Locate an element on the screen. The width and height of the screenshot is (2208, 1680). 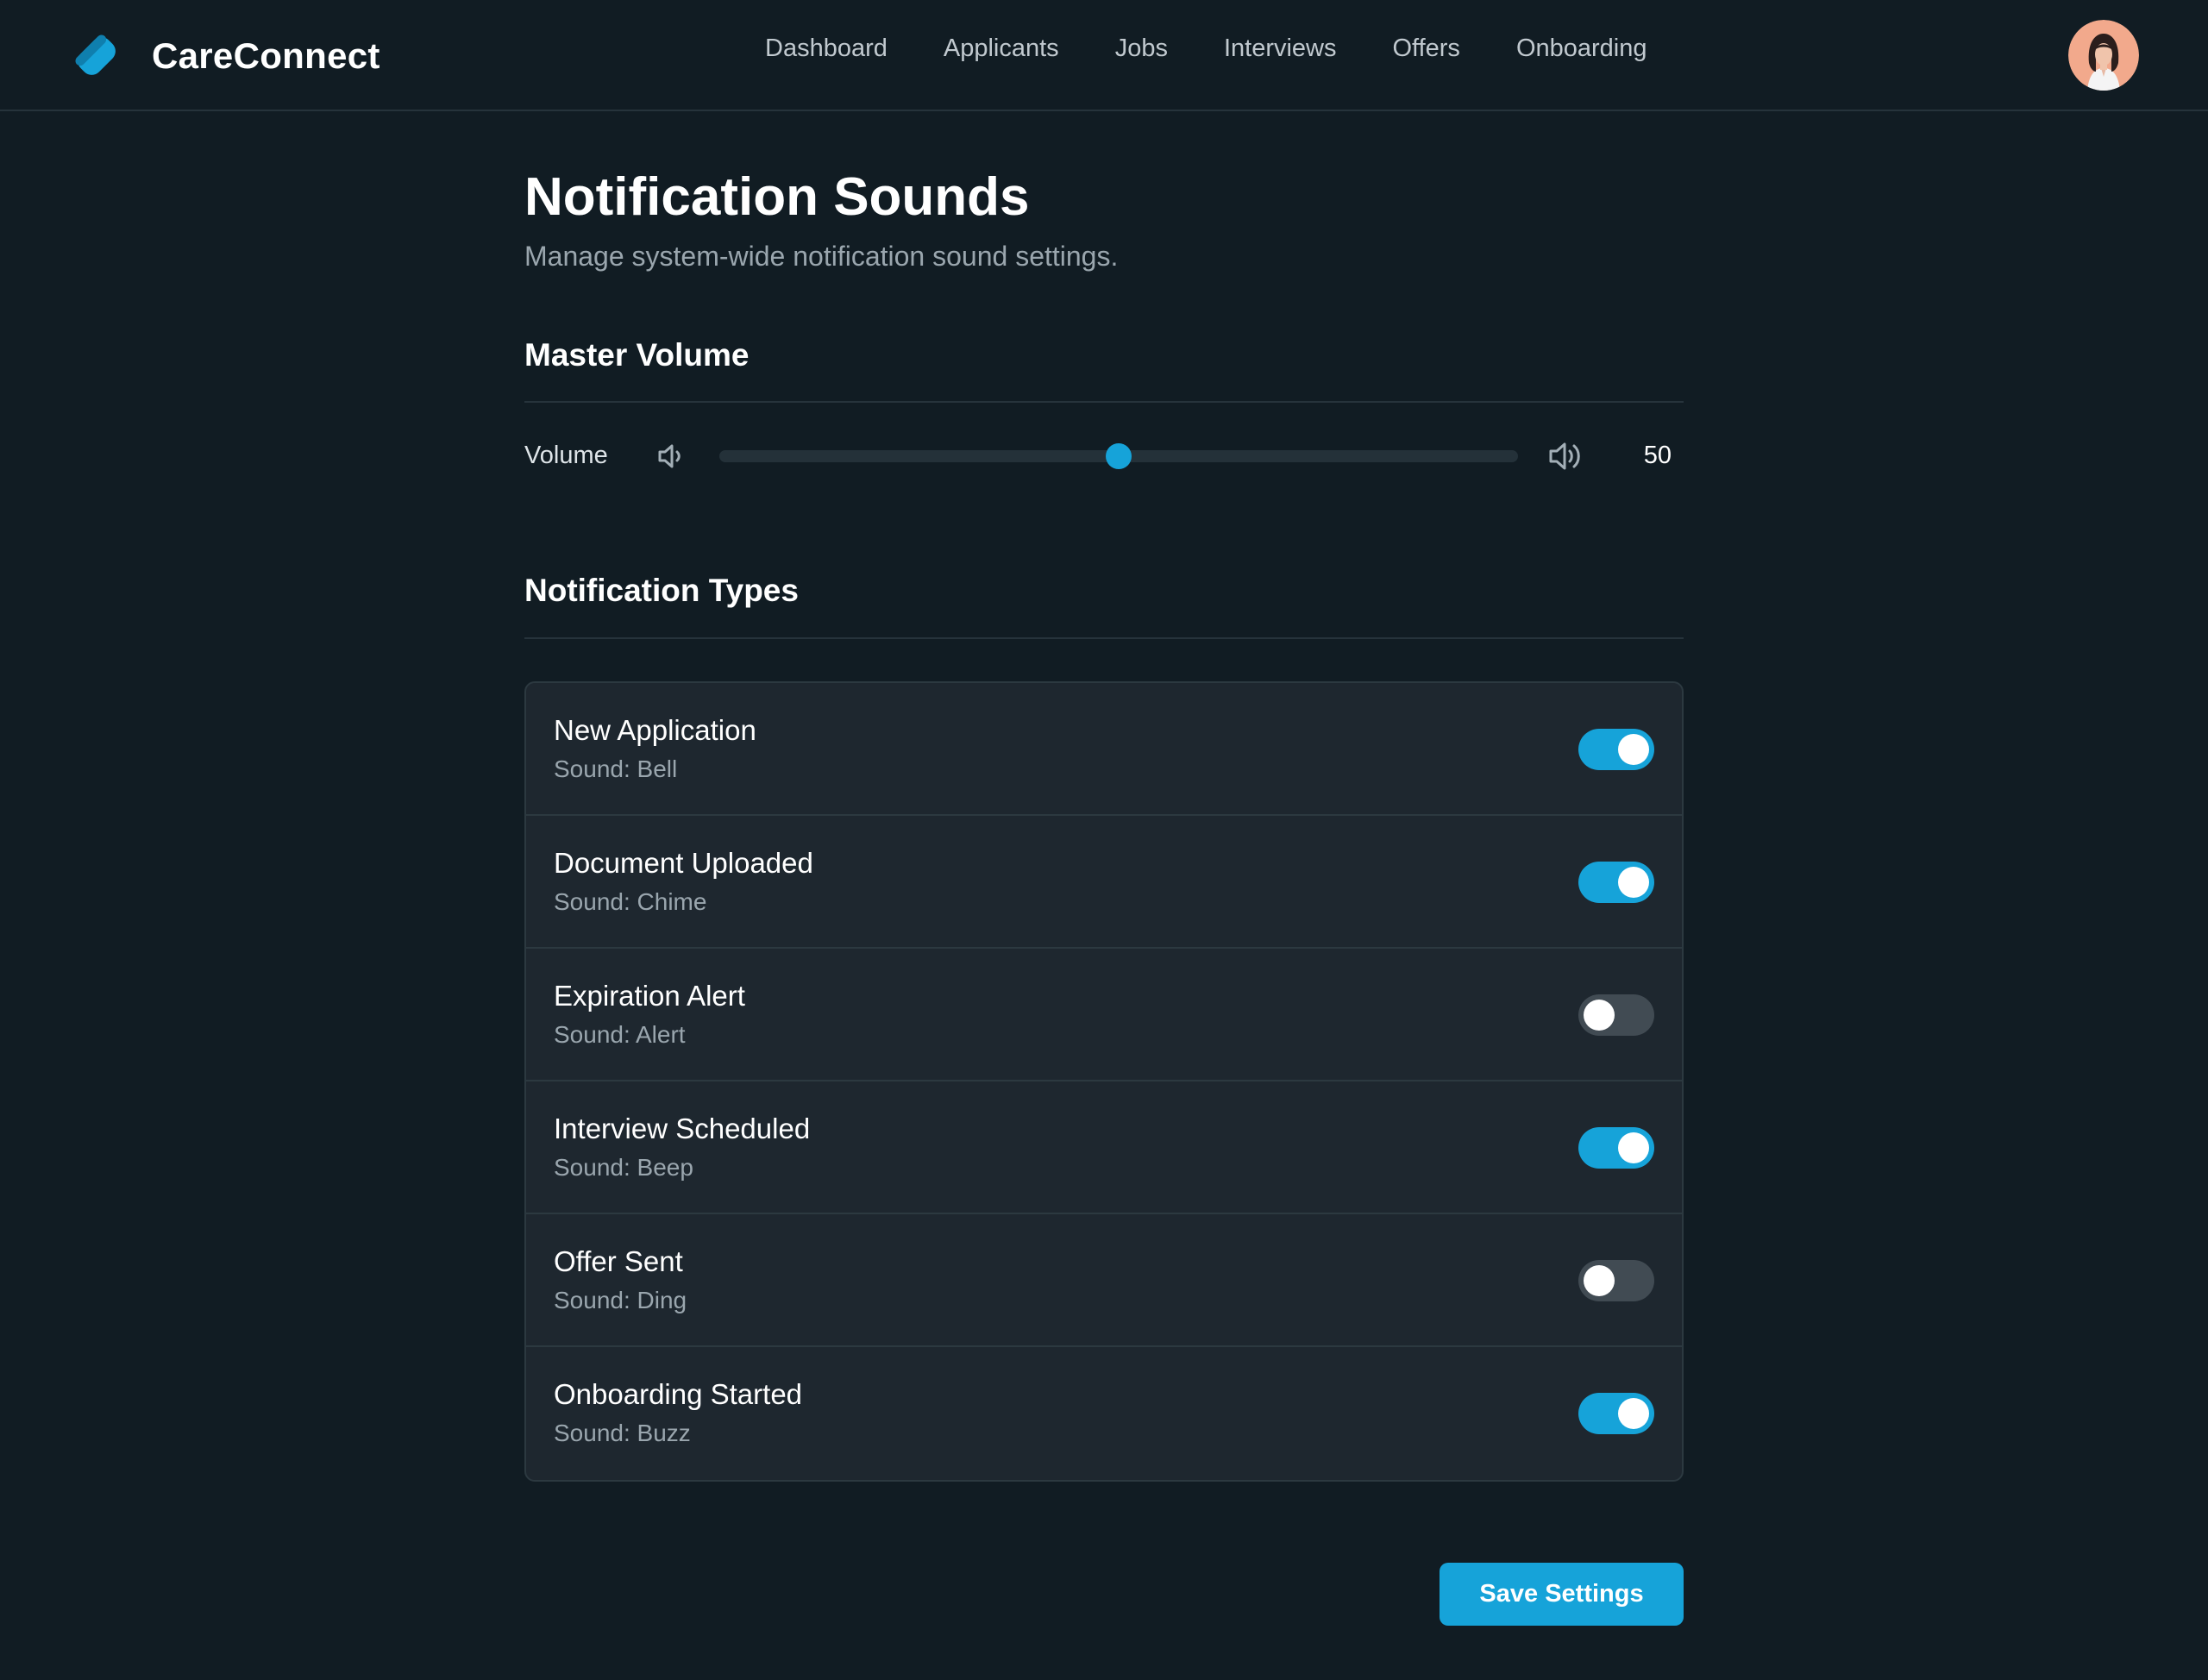
notification-type-row: Document Uploaded Sound: Chime is located at coordinates (1104, 883).